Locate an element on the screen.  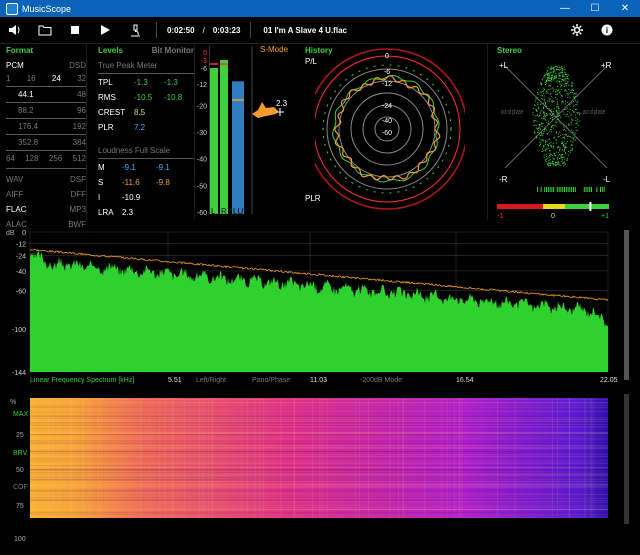
ring-0: 0 is located at coordinates (387, 56).